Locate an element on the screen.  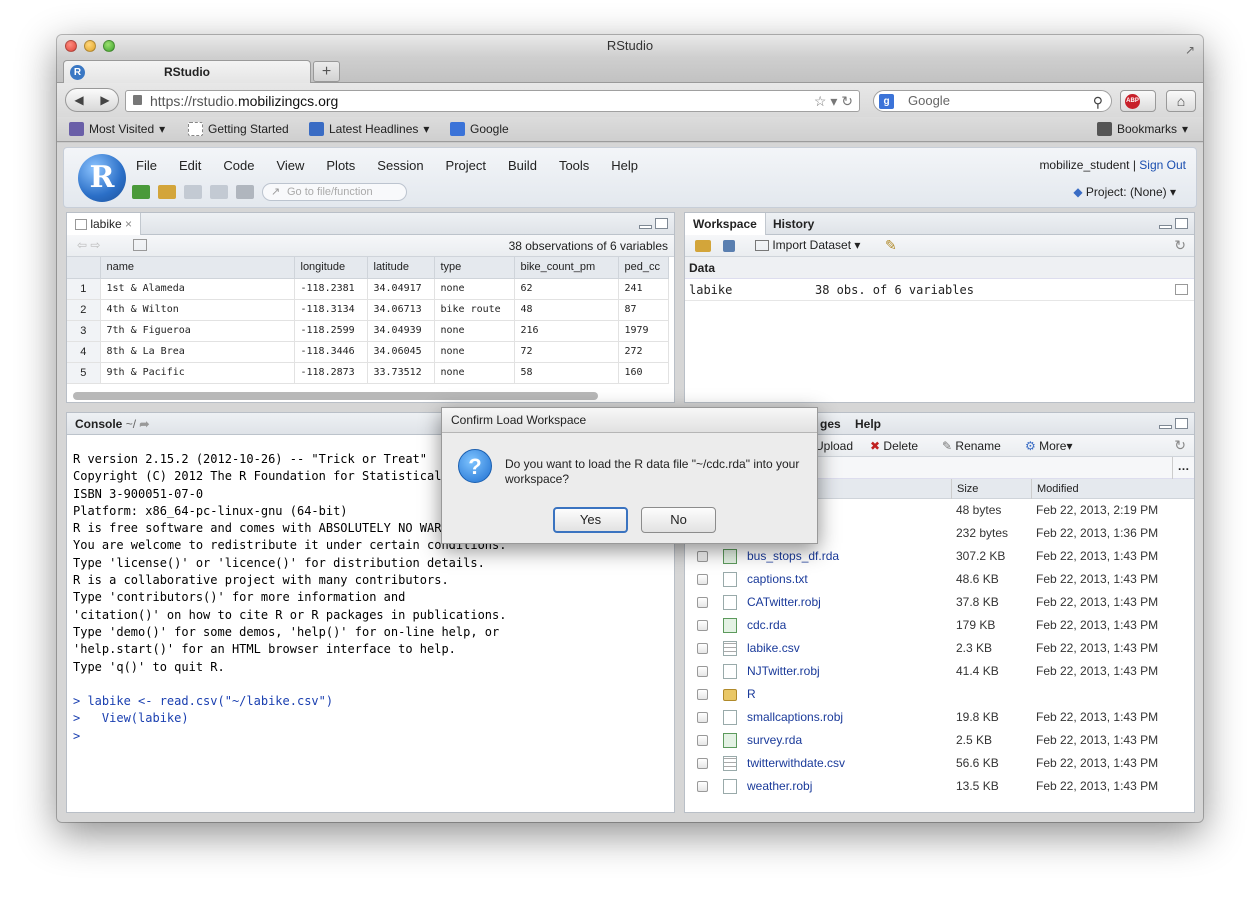
file-name-link: smallcaptions.robj is located at coordinates (795, 717).